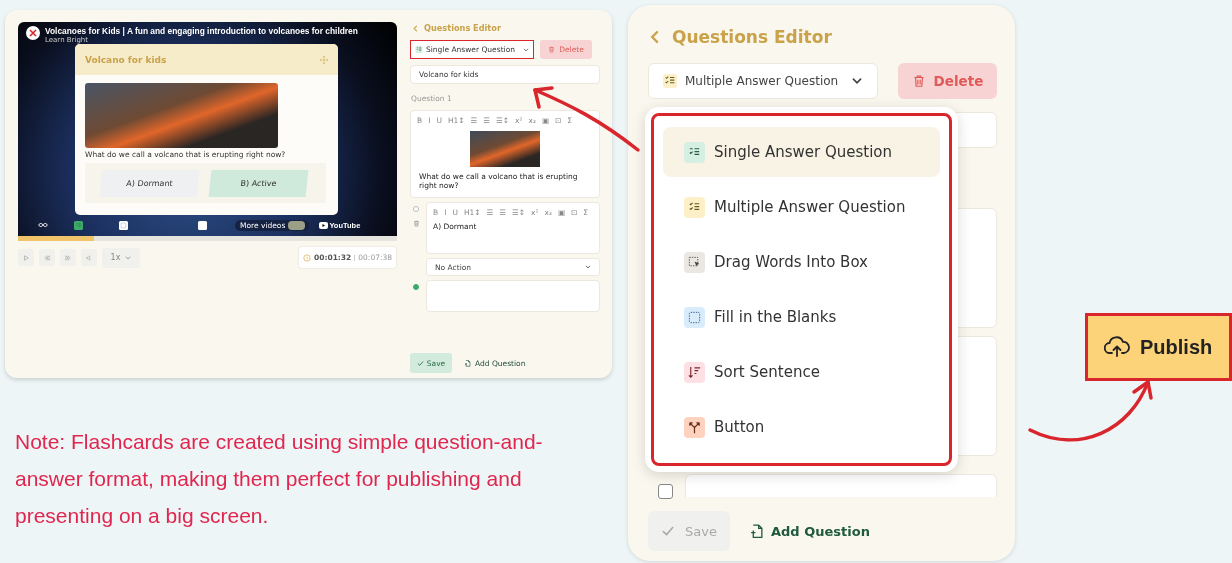 The image size is (1232, 563). I want to click on photo-placeholder, so click(505, 149).